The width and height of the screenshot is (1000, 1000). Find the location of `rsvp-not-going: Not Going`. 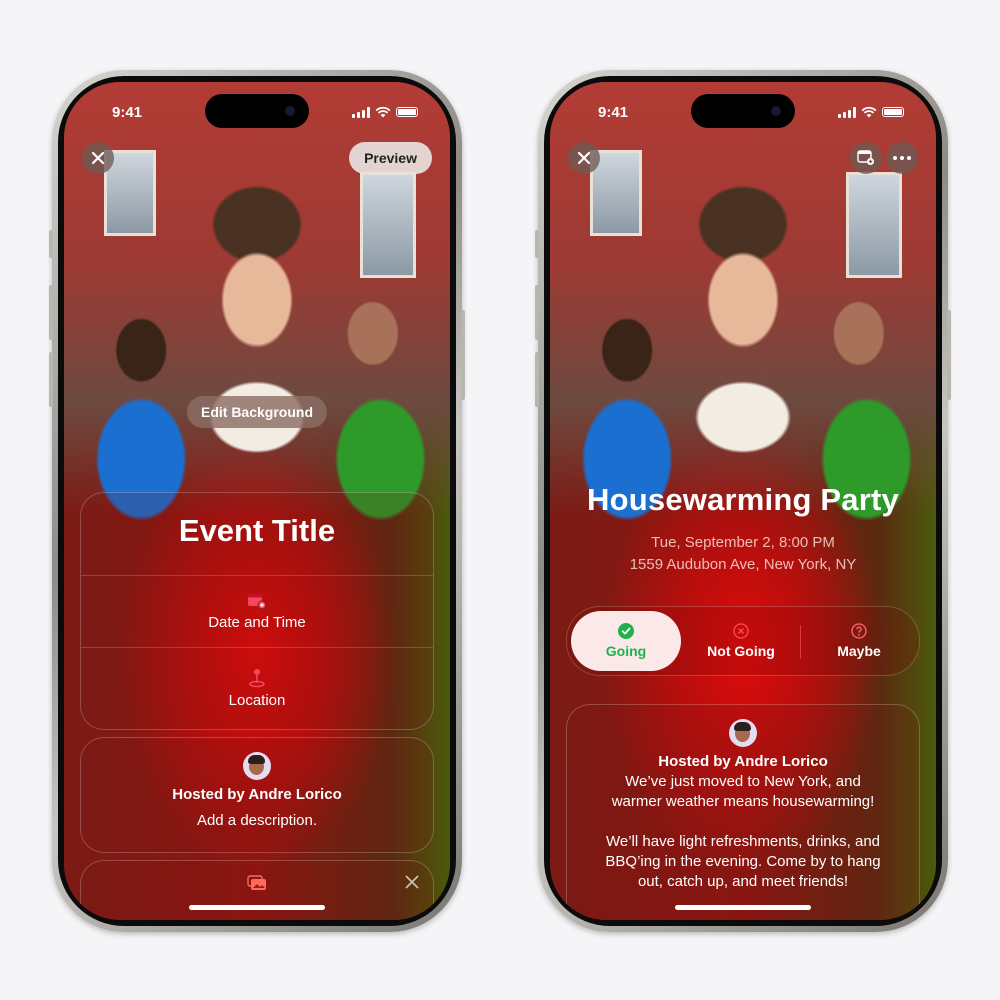

rsvp-not-going: Not Going is located at coordinates (741, 641).